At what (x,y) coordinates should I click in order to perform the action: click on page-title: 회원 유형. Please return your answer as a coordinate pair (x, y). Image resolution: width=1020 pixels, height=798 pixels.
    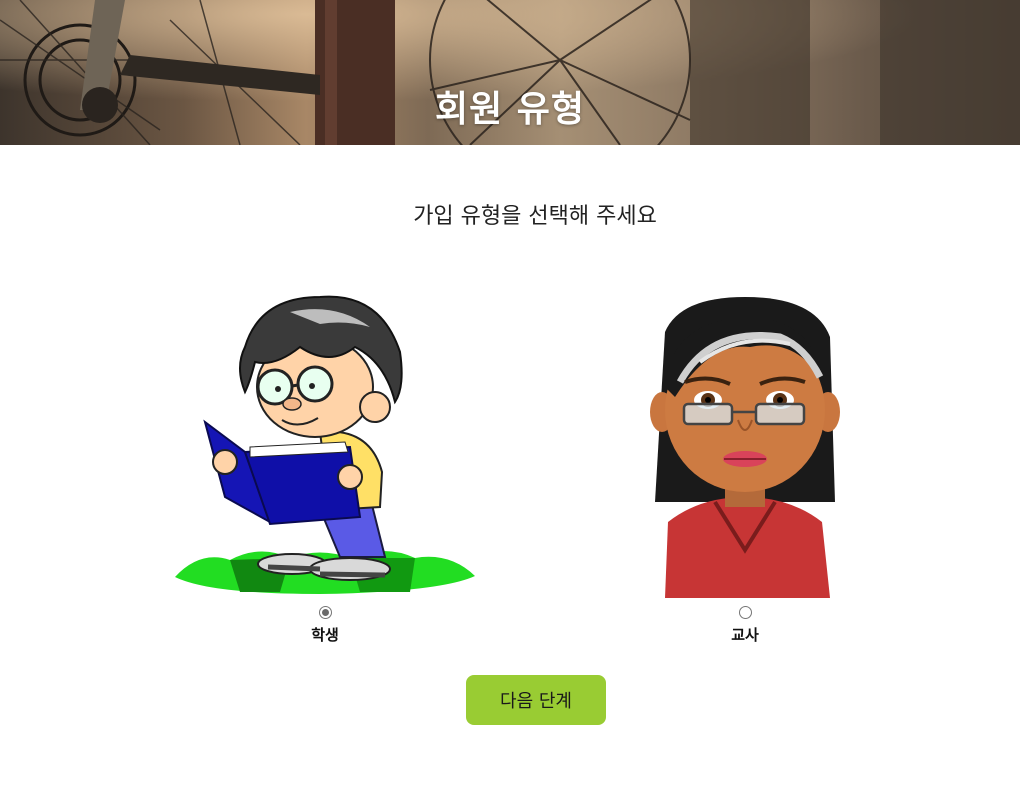
    Looking at the image, I should click on (509, 109).